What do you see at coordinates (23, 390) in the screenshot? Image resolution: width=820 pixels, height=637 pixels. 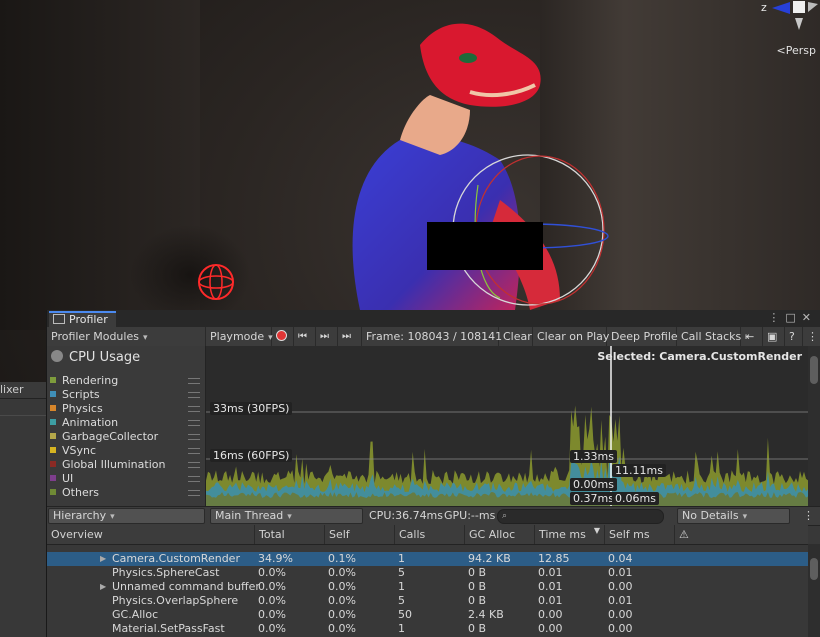 I see `mixer-tab: lixer` at bounding box center [23, 390].